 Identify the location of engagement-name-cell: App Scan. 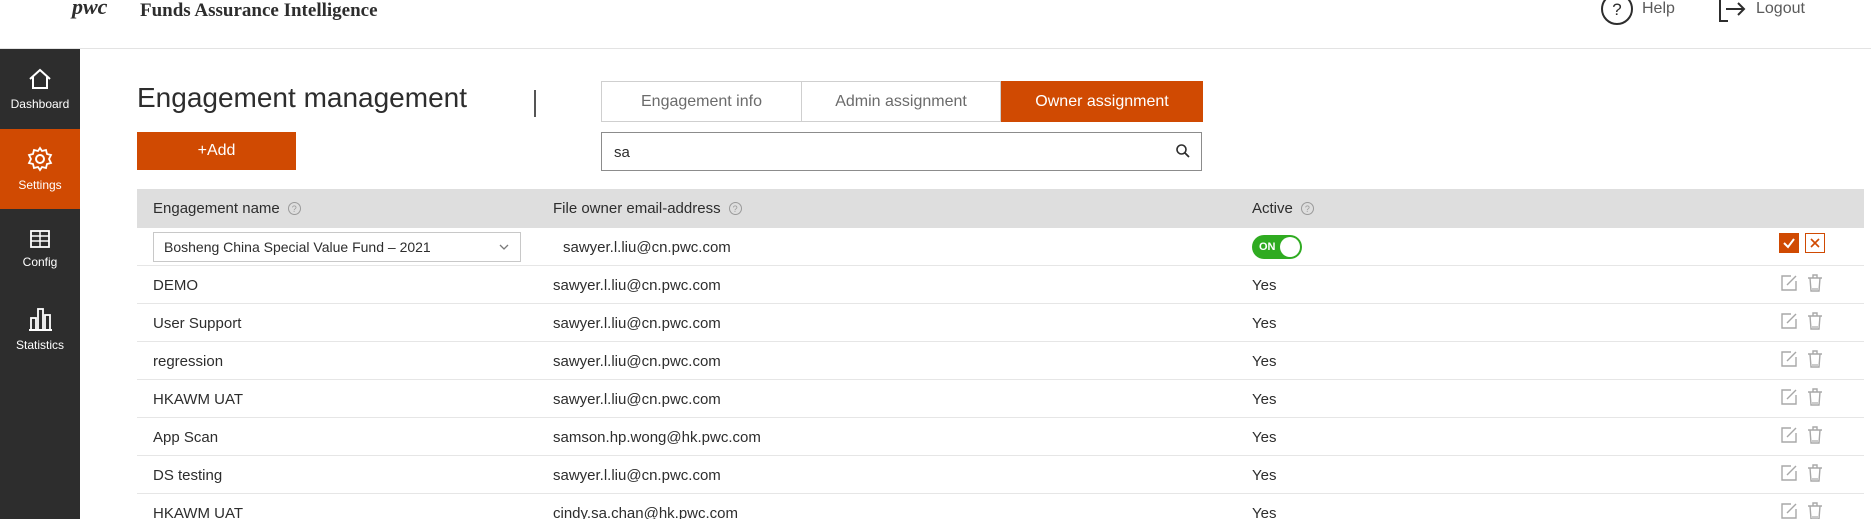
(186, 437).